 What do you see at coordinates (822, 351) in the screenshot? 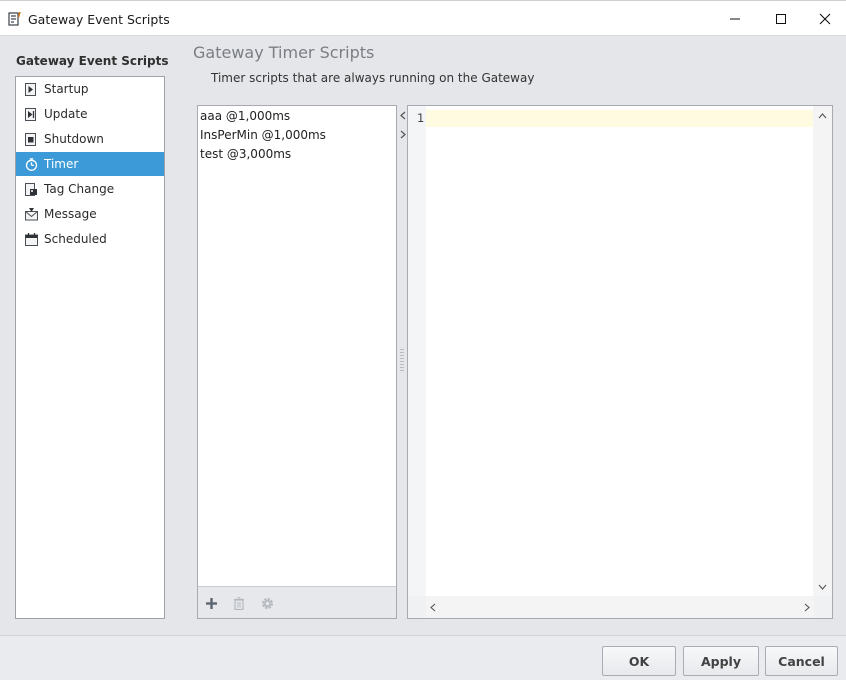
I see `vertical-scrollbar` at bounding box center [822, 351].